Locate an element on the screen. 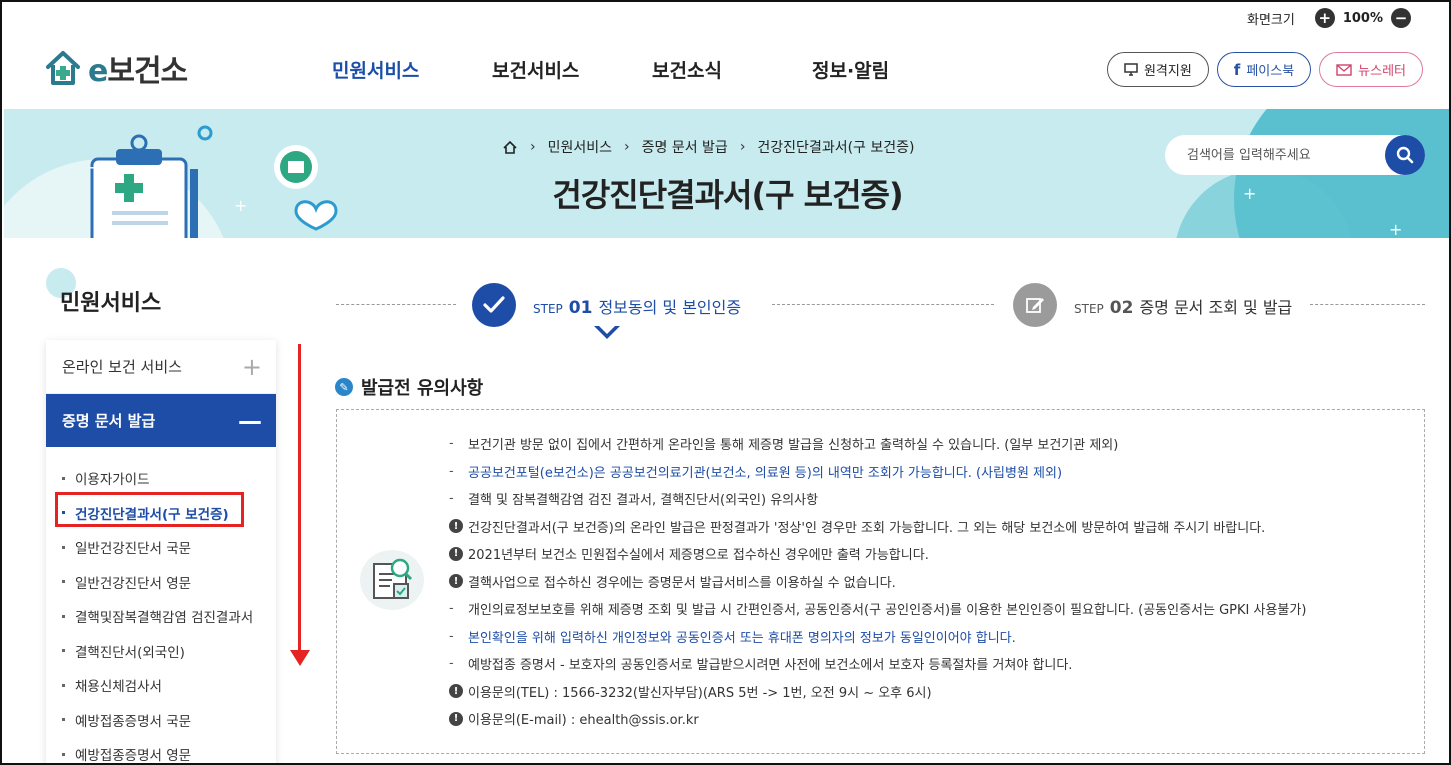 Image resolution: width=1451 pixels, height=765 pixels. zoom-out-button: − is located at coordinates (1401, 18).